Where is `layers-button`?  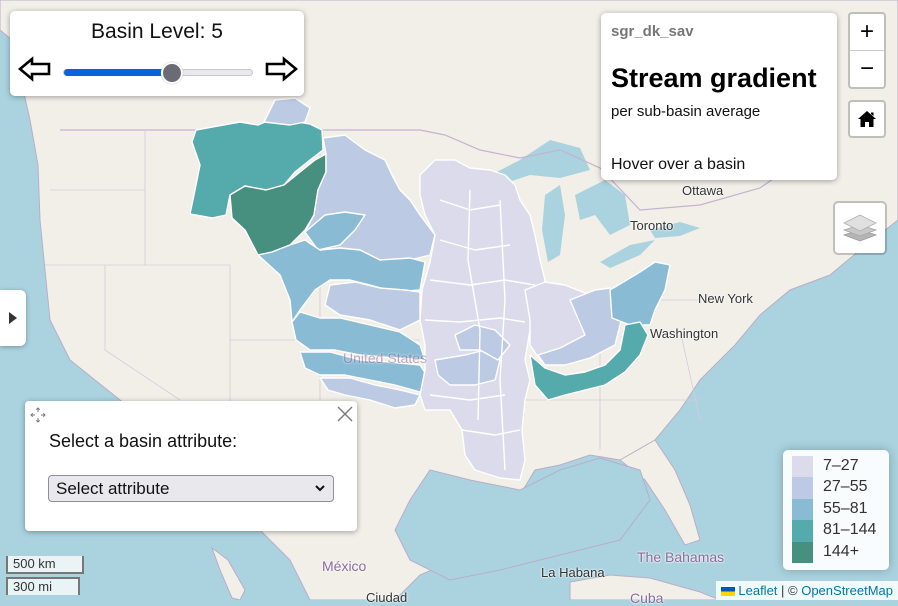 layers-button is located at coordinates (860, 228).